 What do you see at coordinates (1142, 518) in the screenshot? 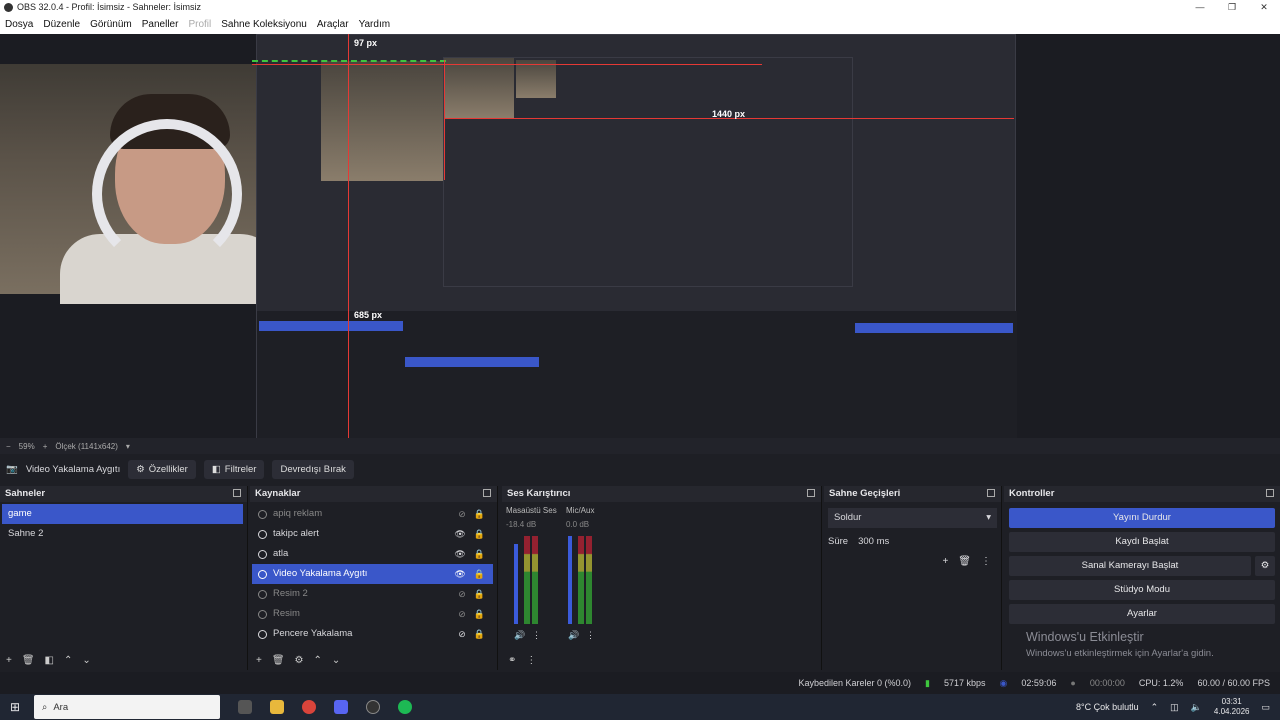
I see `stop-stream-button: Yayını Durdur` at bounding box center [1142, 518].